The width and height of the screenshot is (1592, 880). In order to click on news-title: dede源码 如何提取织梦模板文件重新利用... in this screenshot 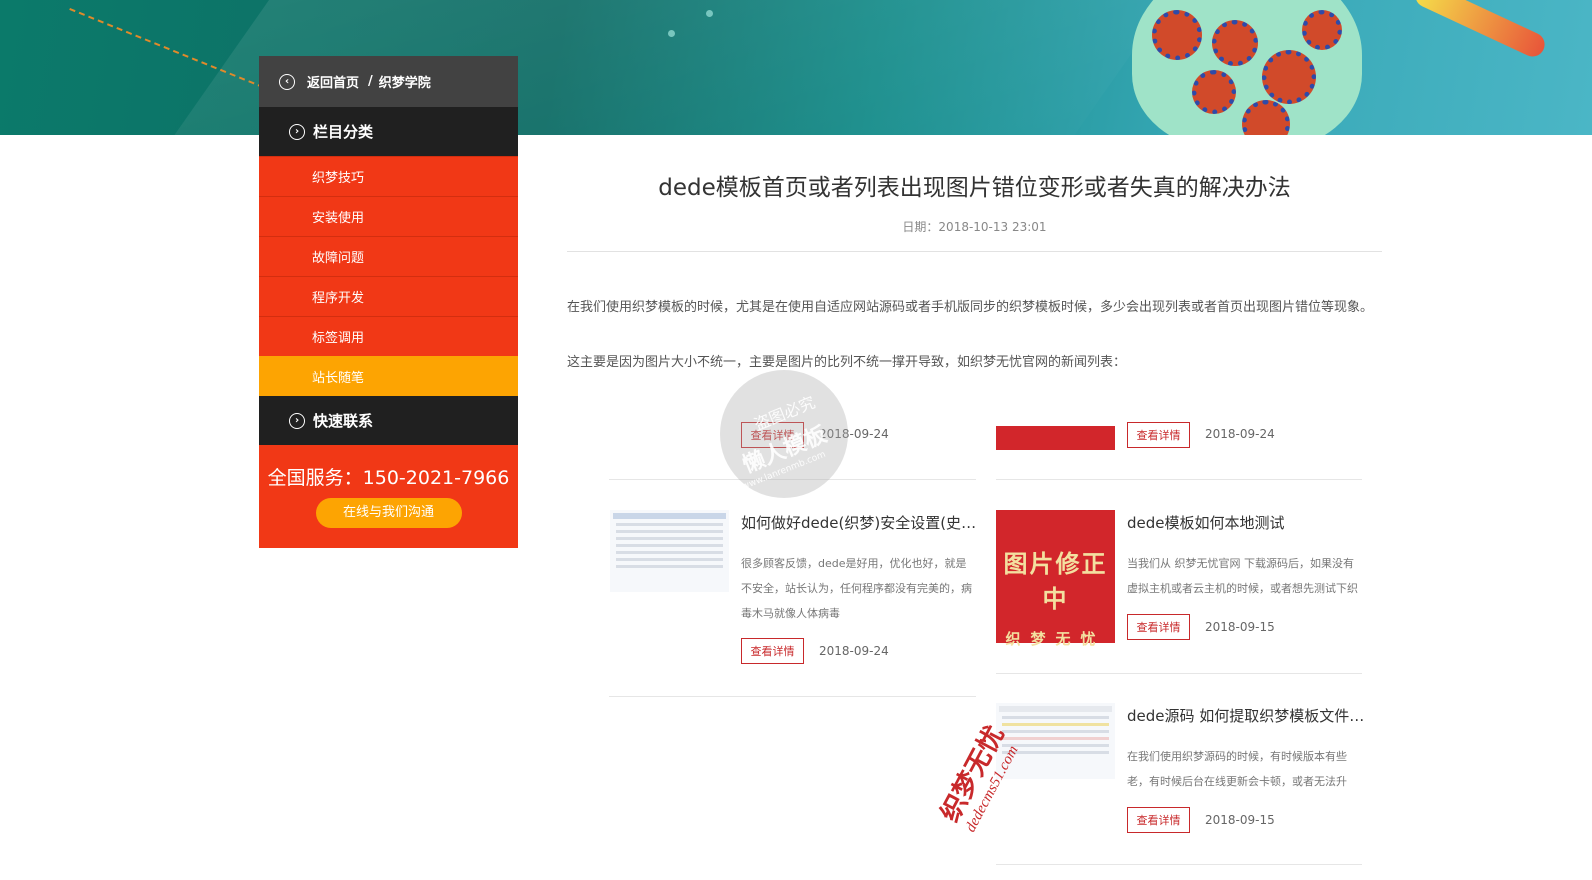, I will do `click(1247, 715)`.